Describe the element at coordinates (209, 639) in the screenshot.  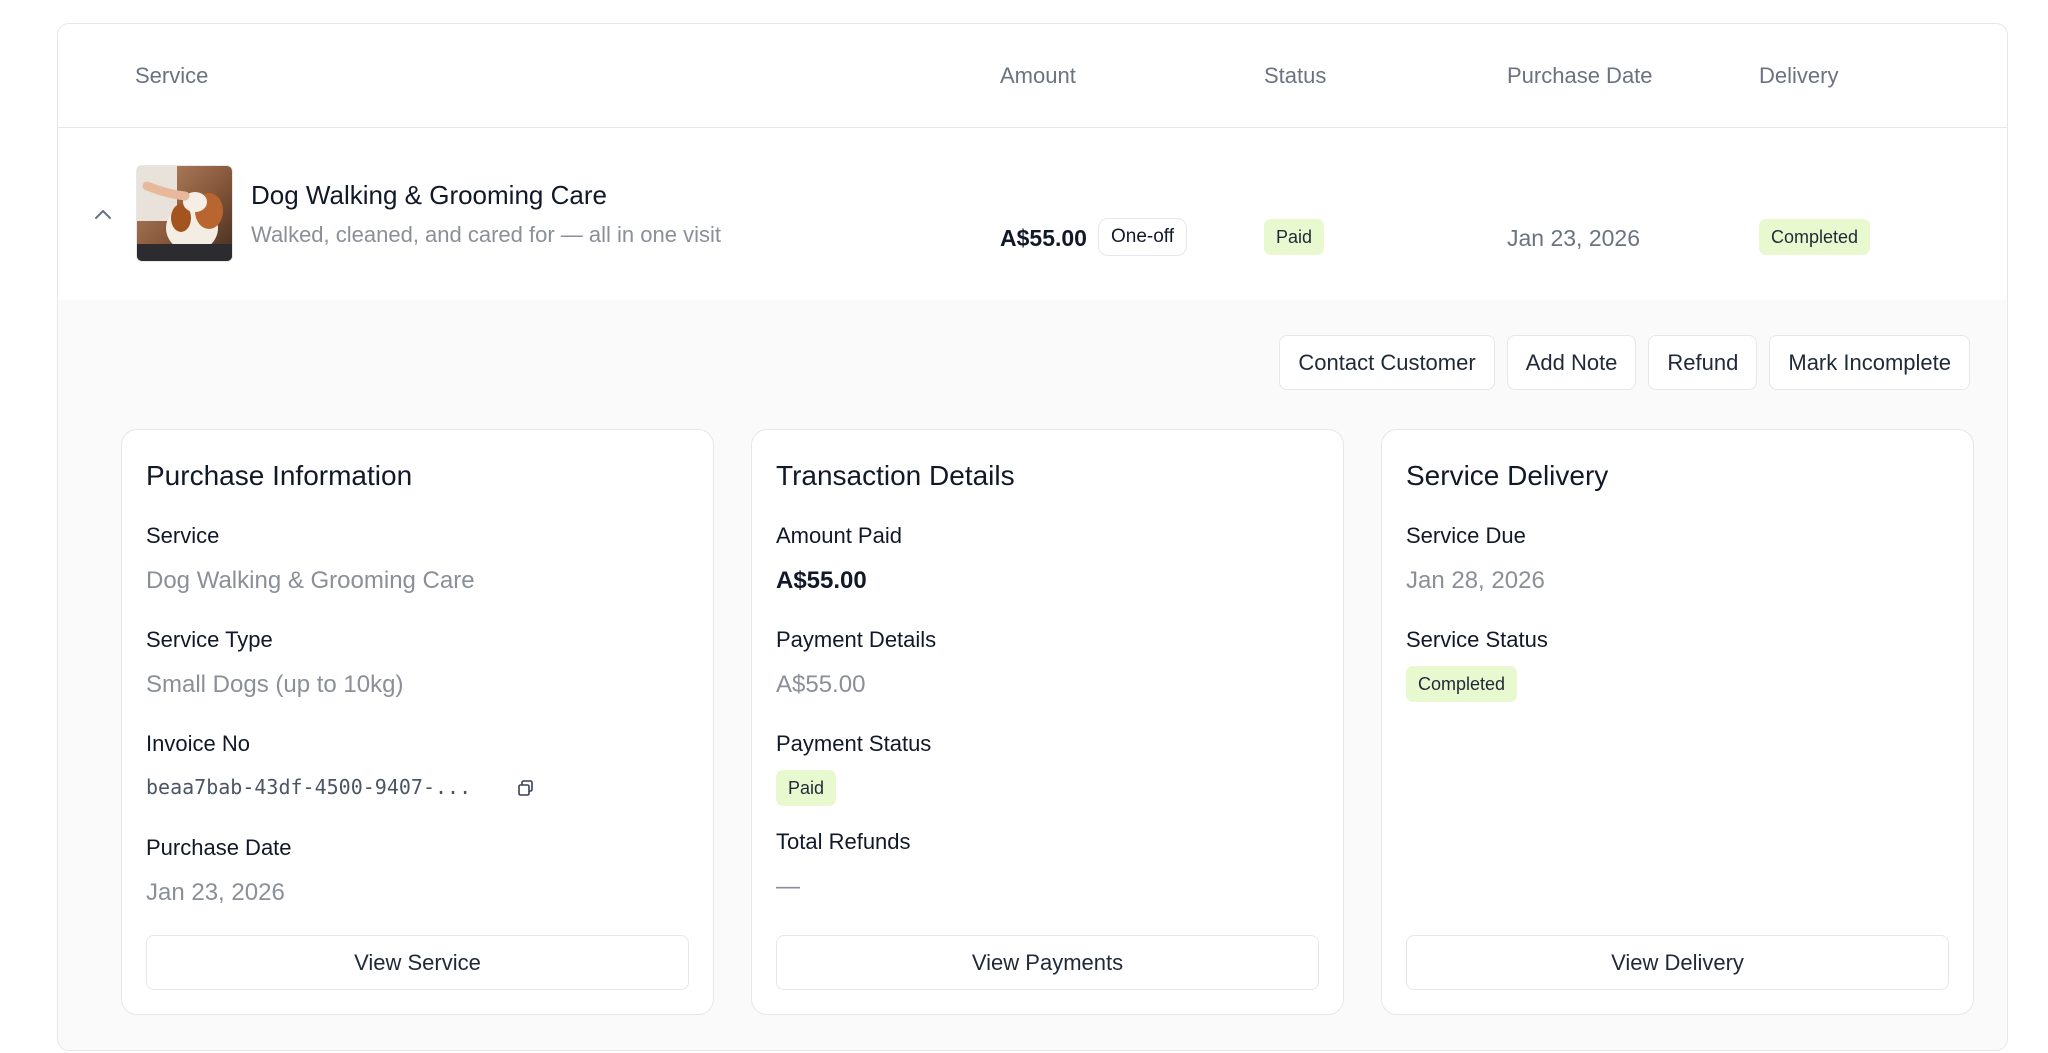
I see `service-type-label: Service Type` at that location.